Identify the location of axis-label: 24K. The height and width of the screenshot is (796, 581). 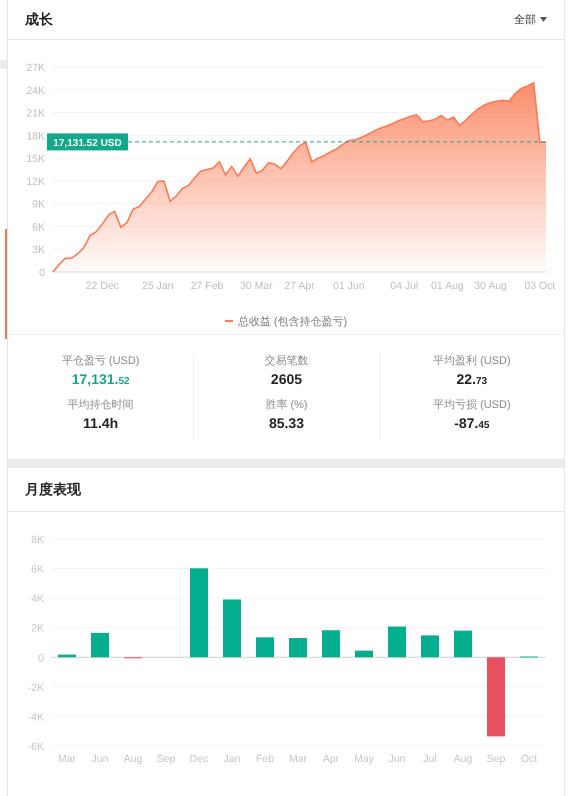
(35, 90).